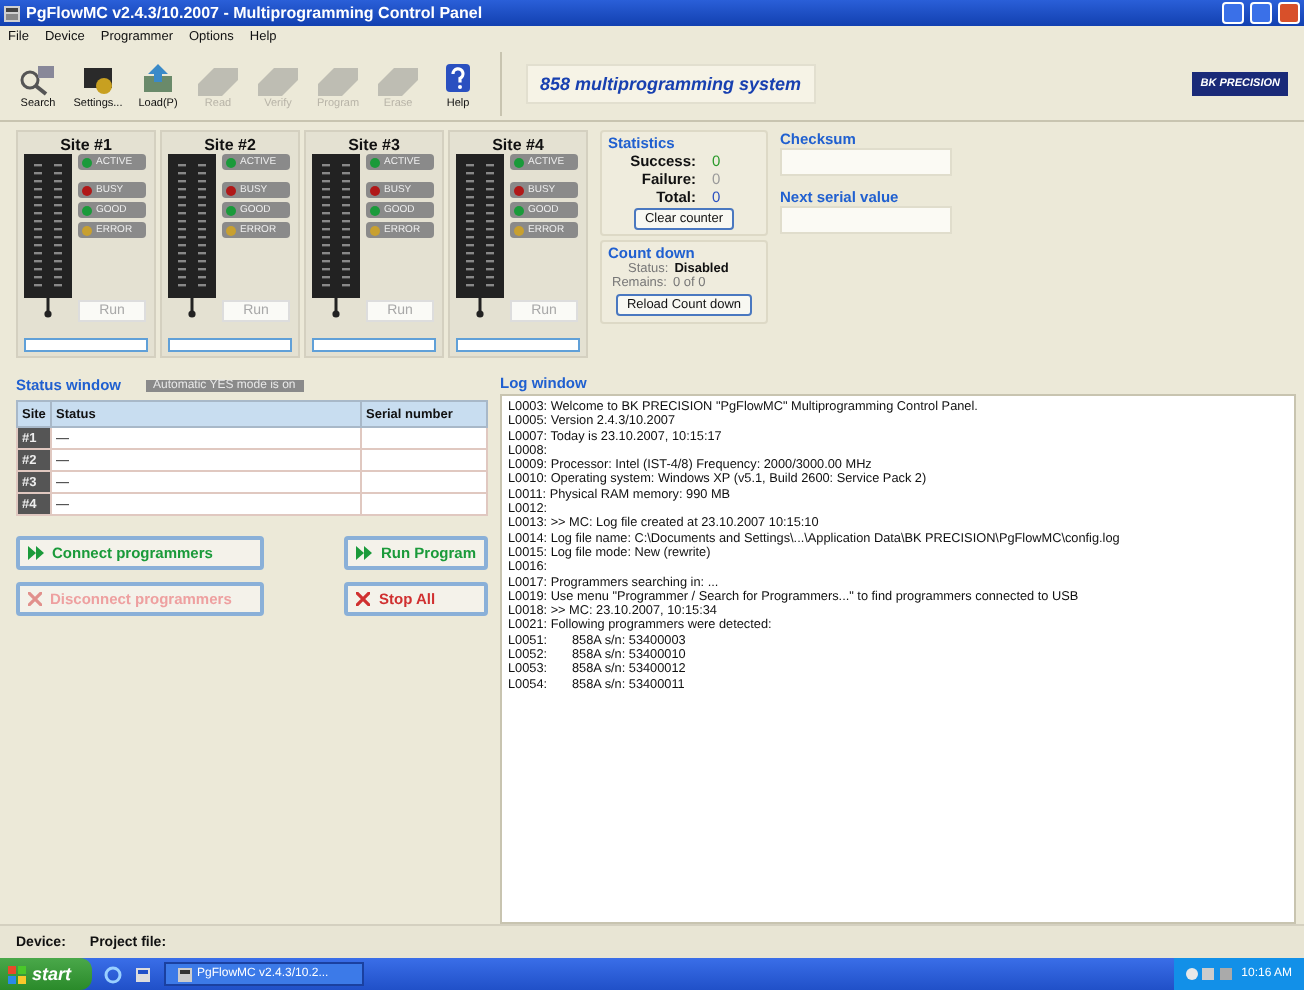 This screenshot has height=990, width=1304. What do you see at coordinates (671, 84) in the screenshot?
I see `banner-text: 858 multiprogramming system` at bounding box center [671, 84].